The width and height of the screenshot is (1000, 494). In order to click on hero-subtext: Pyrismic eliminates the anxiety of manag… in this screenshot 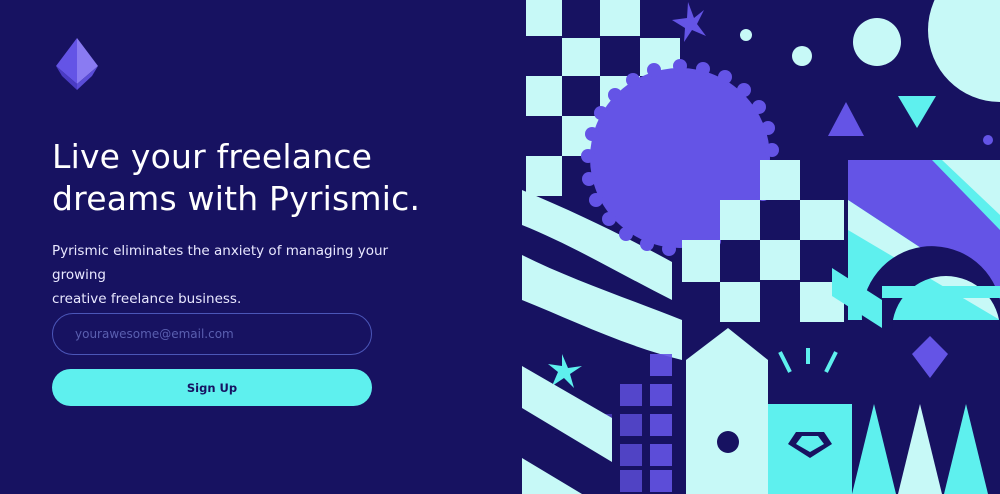, I will do `click(242, 275)`.